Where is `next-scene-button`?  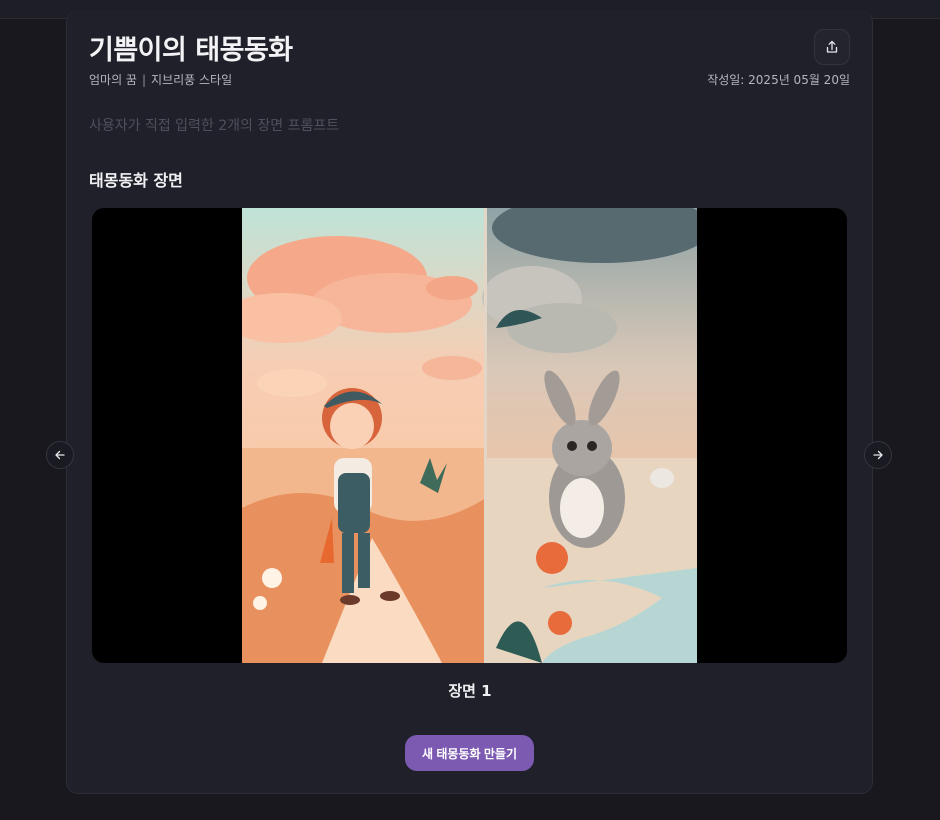 next-scene-button is located at coordinates (878, 455).